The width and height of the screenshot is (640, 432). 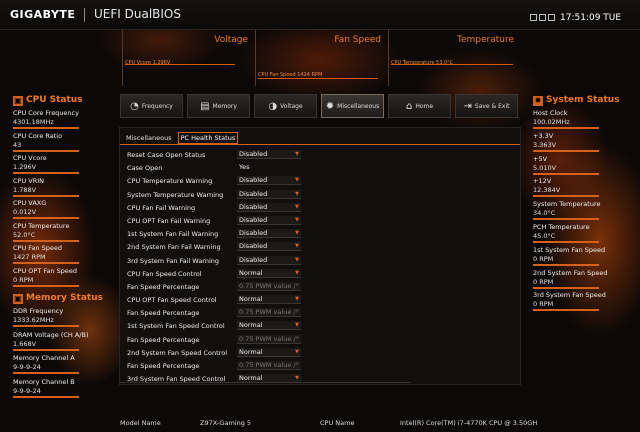 I want to click on status-item: Memory Channel A 9-9-9-24, so click(x=53, y=364).